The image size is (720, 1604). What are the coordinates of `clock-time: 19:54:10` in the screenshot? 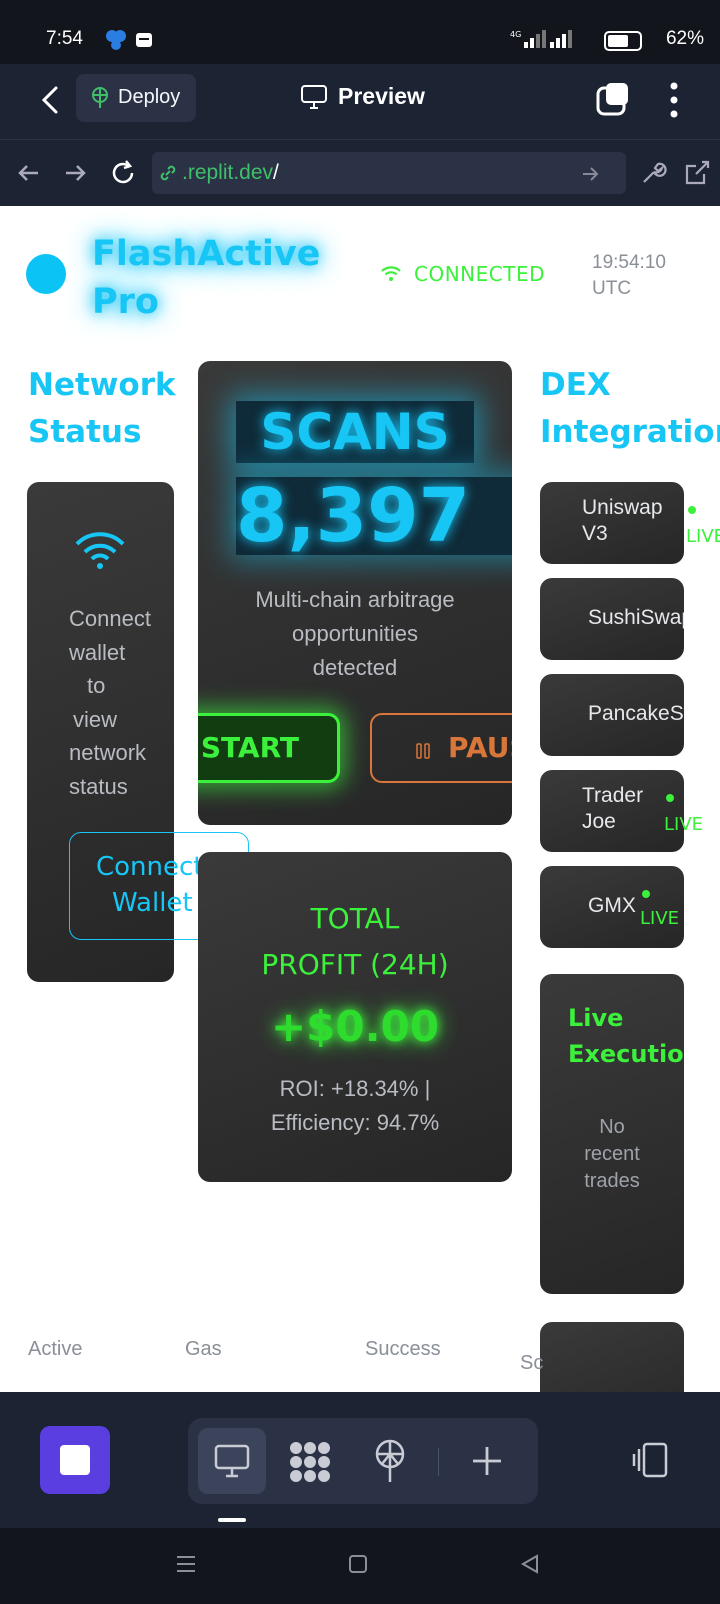 It's located at (629, 262).